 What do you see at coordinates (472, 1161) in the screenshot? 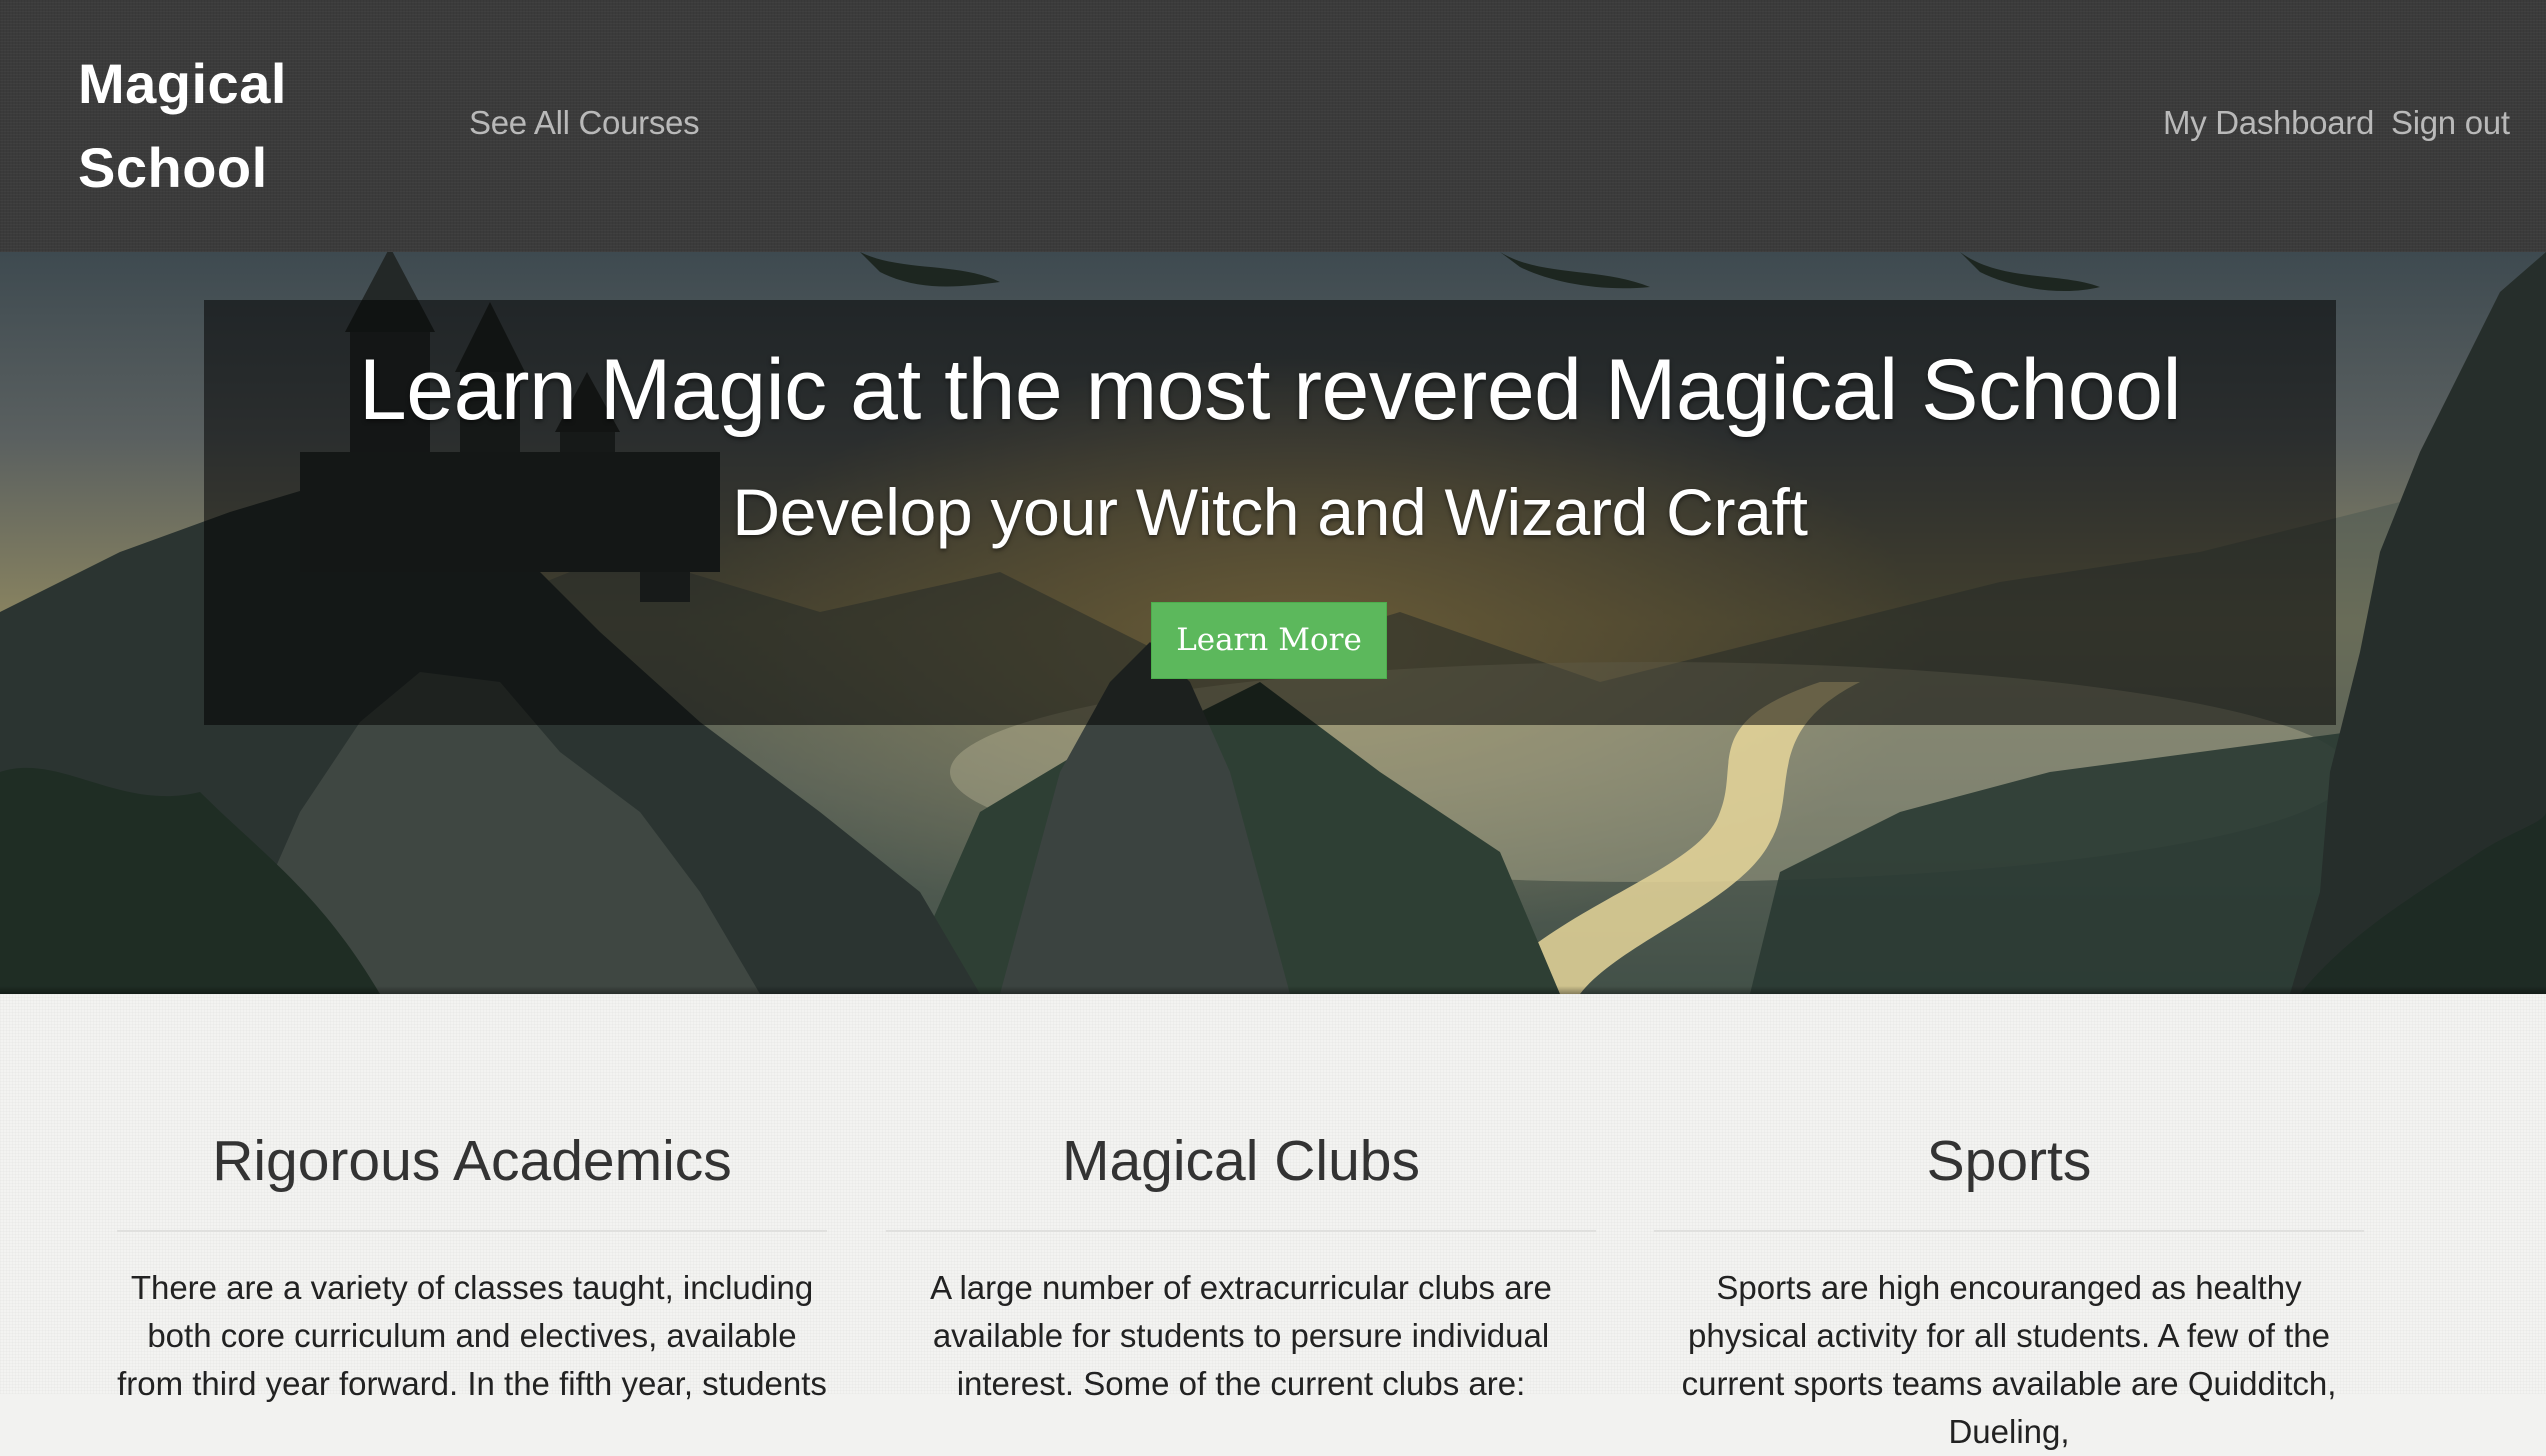
I see `feature-title: Rigorous Academics` at bounding box center [472, 1161].